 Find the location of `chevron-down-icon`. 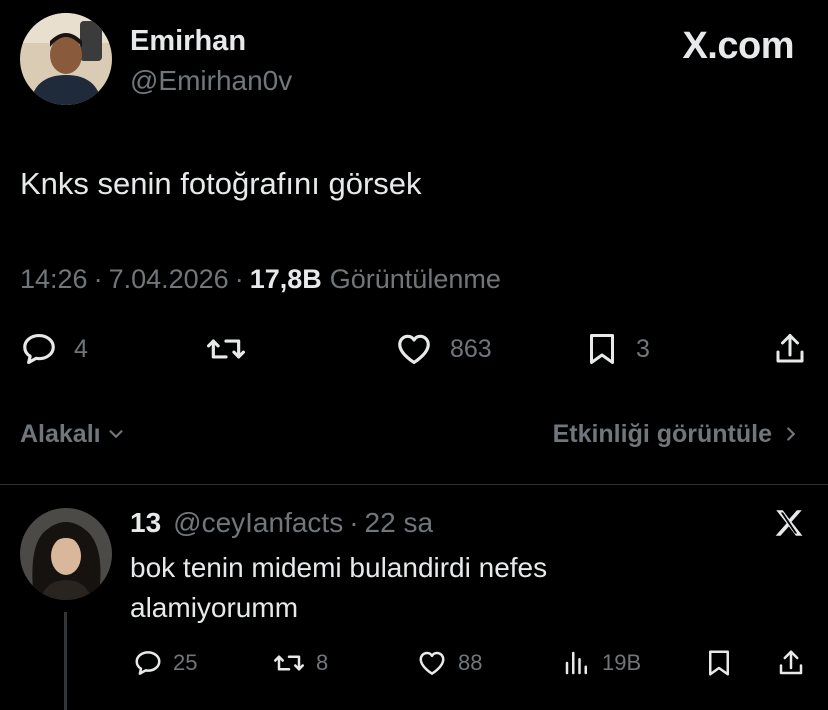

chevron-down-icon is located at coordinates (116, 434).